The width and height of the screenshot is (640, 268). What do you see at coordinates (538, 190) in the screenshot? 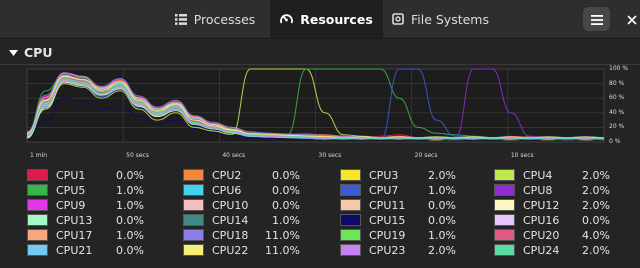
I see `cpu-label: CPU8` at bounding box center [538, 190].